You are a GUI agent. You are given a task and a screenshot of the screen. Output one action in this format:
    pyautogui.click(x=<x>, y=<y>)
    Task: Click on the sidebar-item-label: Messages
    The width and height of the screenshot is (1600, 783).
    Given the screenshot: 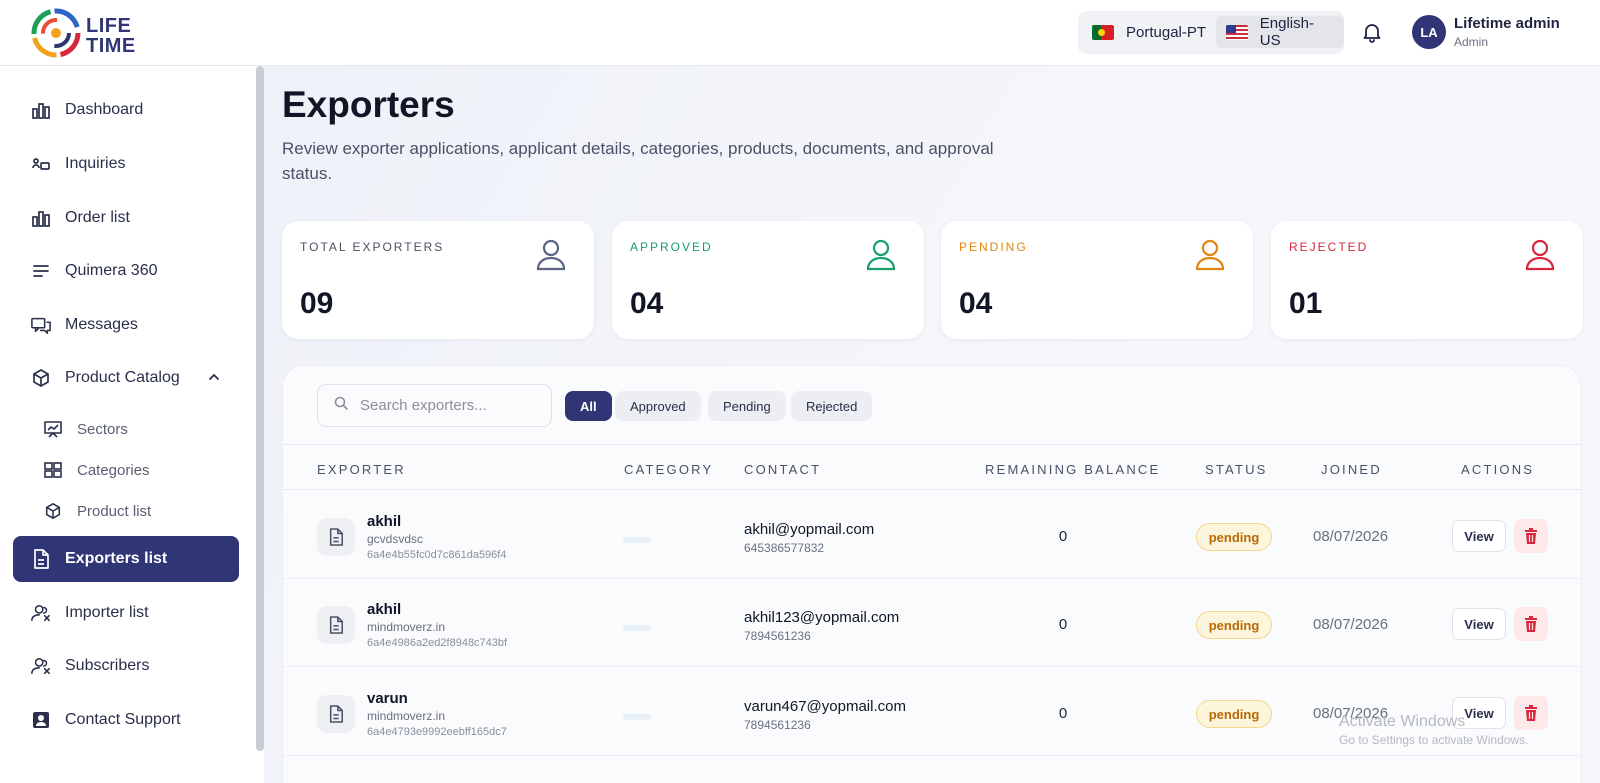 What is the action you would take?
    pyautogui.click(x=101, y=324)
    